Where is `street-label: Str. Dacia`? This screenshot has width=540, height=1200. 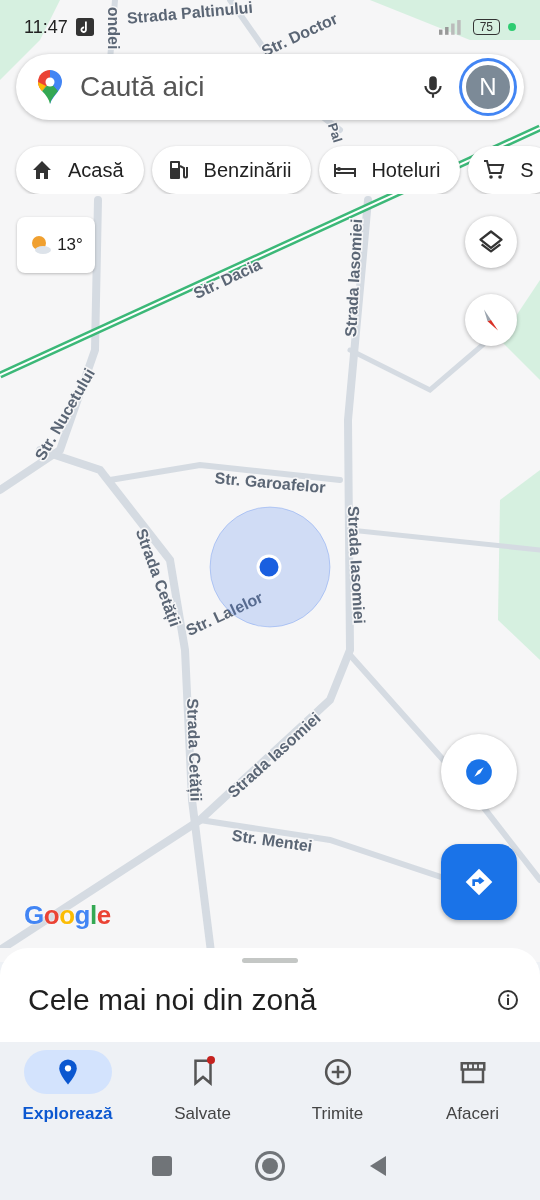
street-label: Str. Dacia is located at coordinates (227, 278).